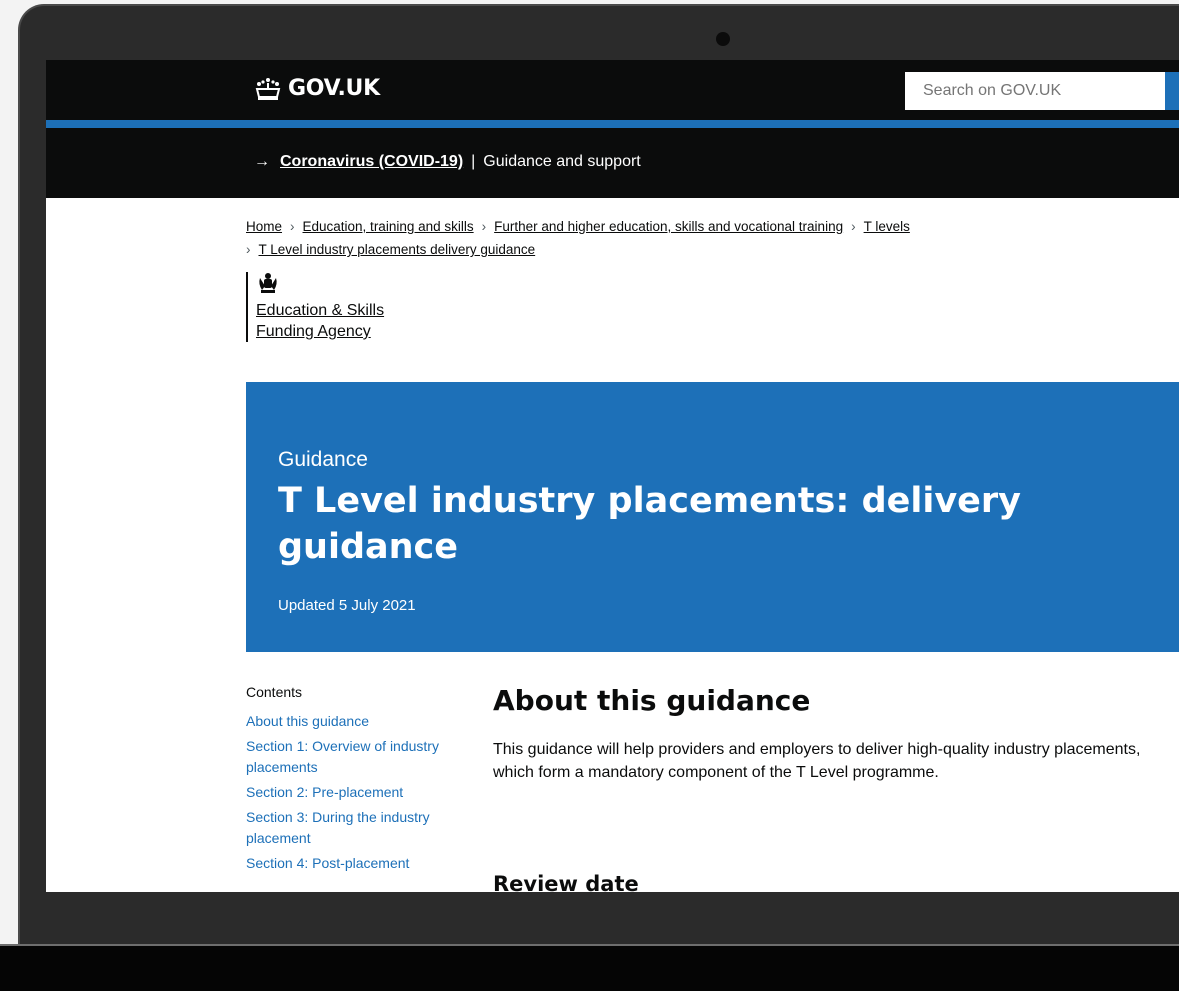 Image resolution: width=1179 pixels, height=991 pixels. Describe the element at coordinates (264, 226) in the screenshot. I see `breadcrumb-home: Home` at that location.